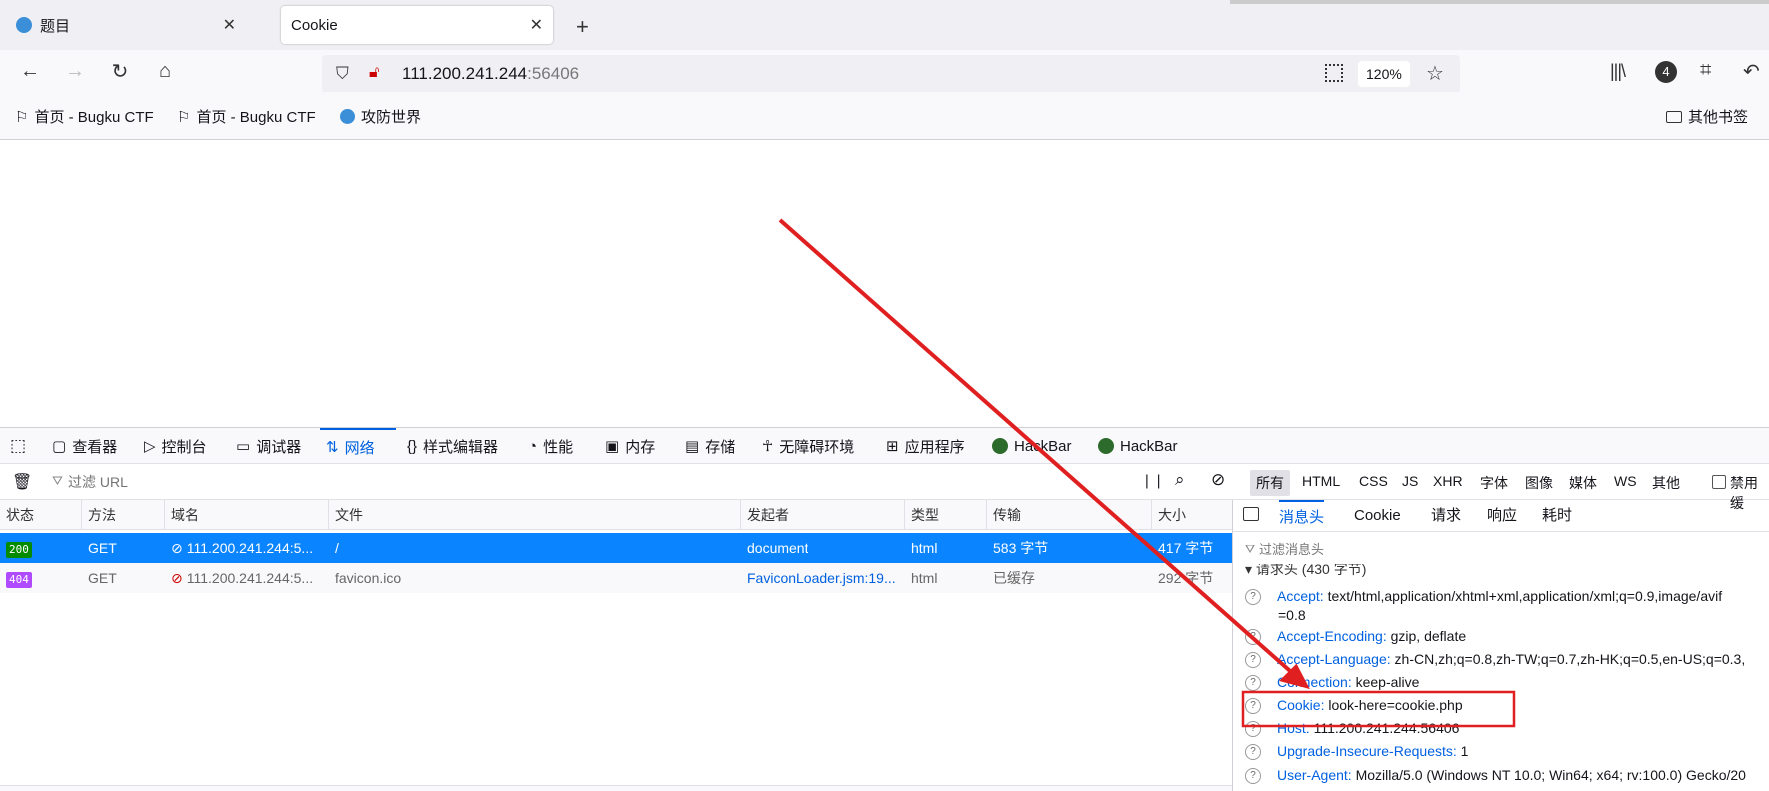  I want to click on col-status: 状态, so click(41, 515).